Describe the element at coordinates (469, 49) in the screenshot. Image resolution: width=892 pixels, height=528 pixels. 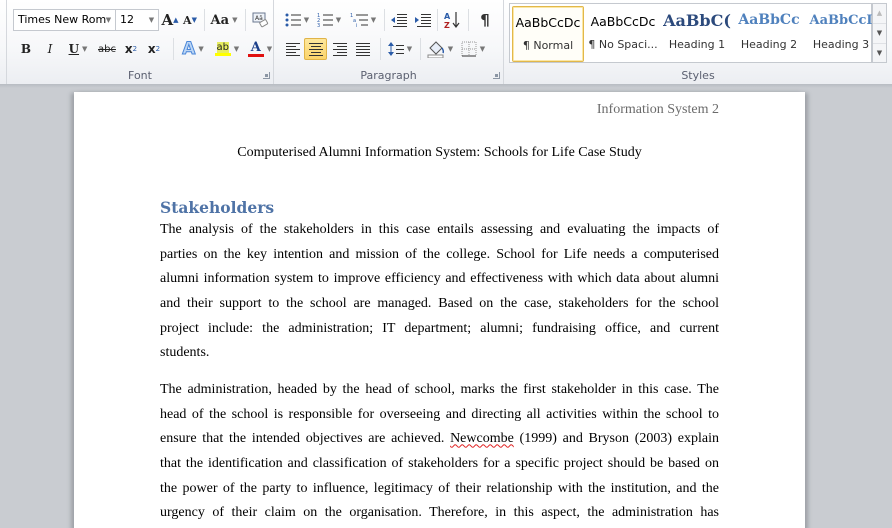
I see `borders-icon` at that location.